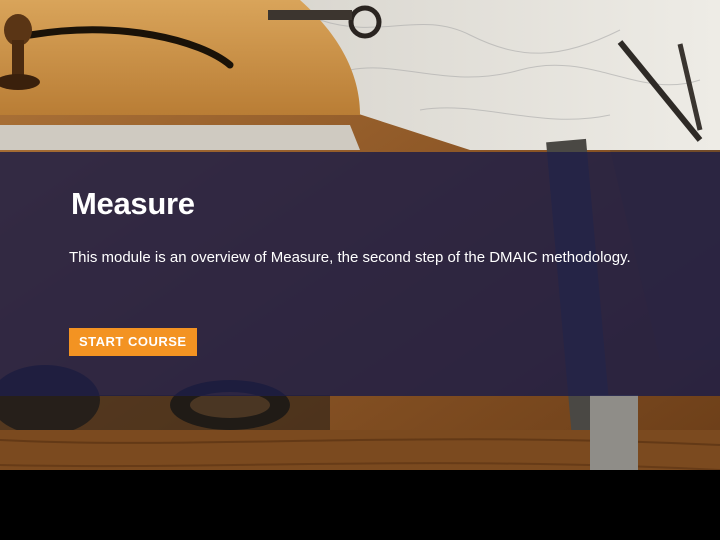  I want to click on bottom-black-band, so click(360, 505).